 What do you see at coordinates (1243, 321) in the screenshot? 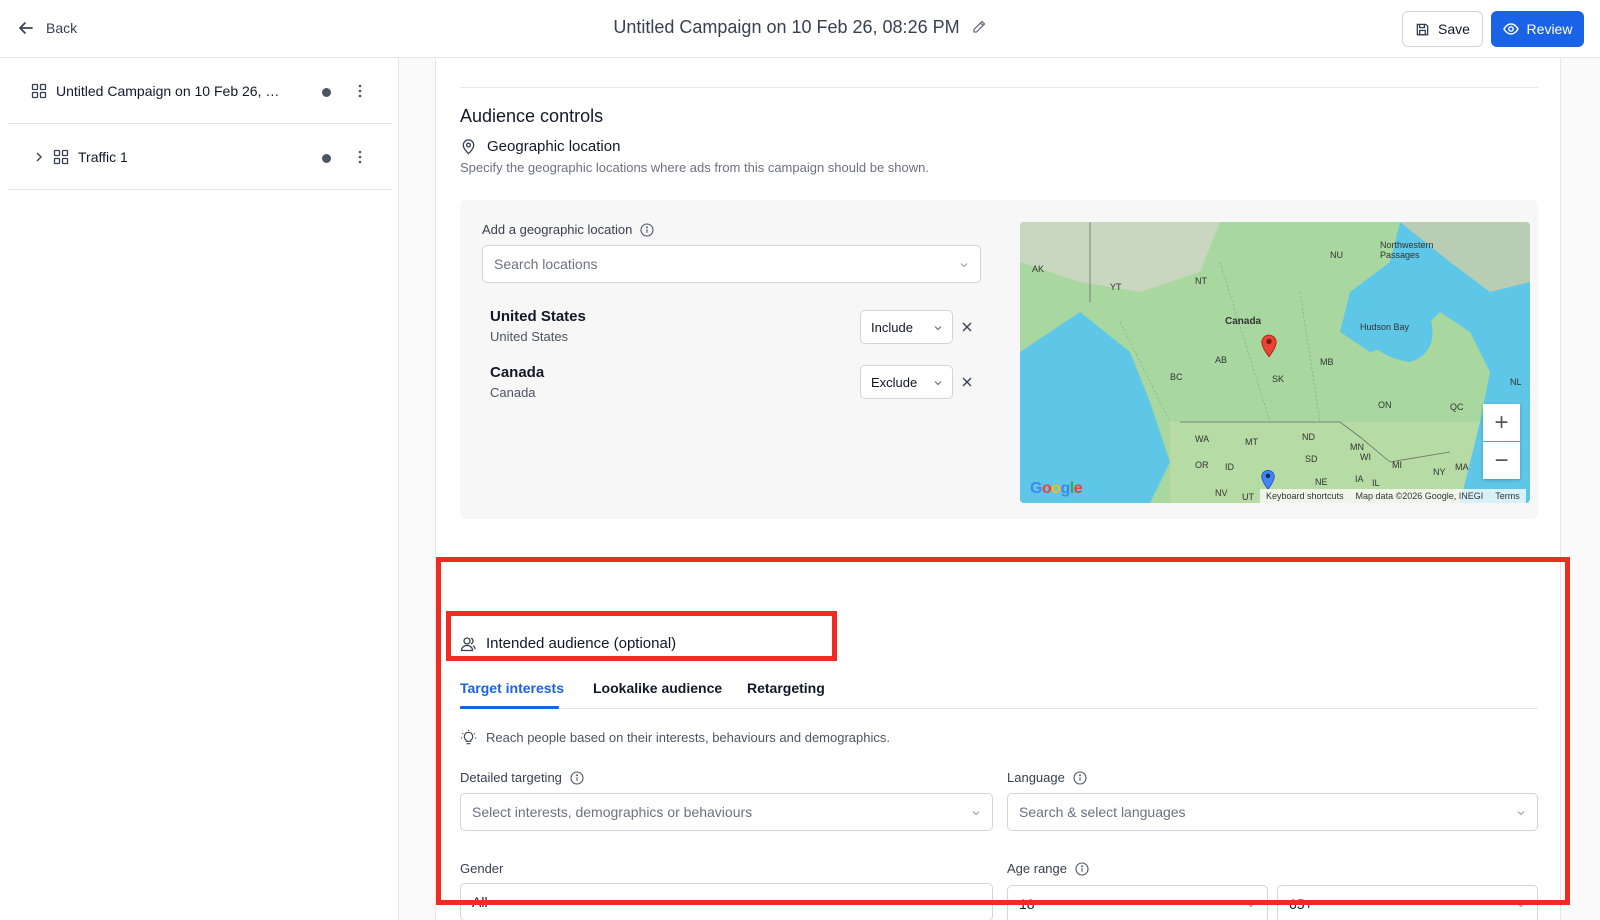
I see `map-label: Canada` at bounding box center [1243, 321].